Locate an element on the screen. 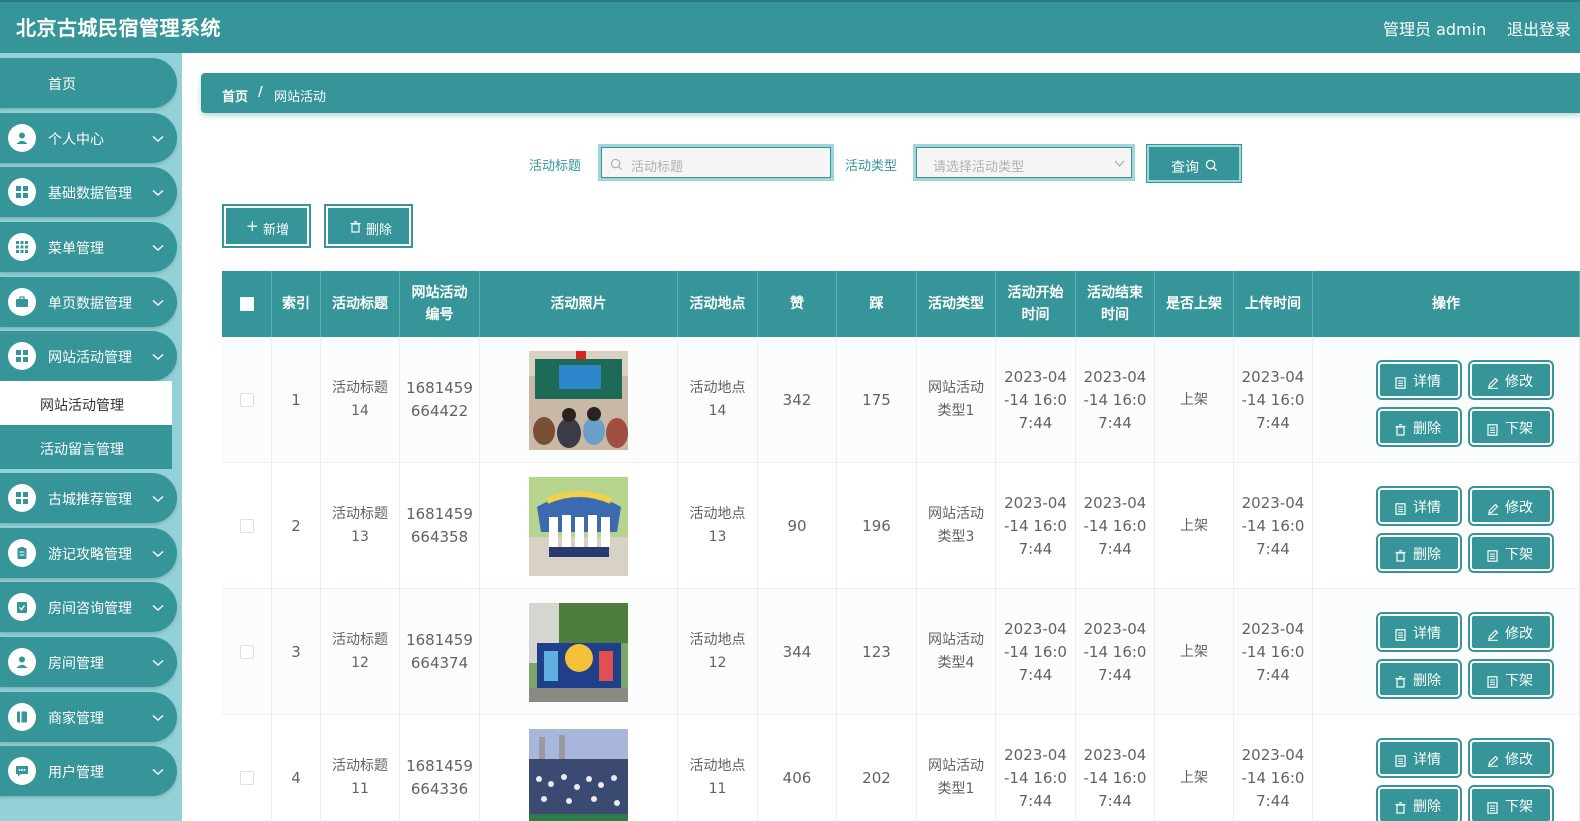  type-cell: 网站活动 类型1 is located at coordinates (956, 400).